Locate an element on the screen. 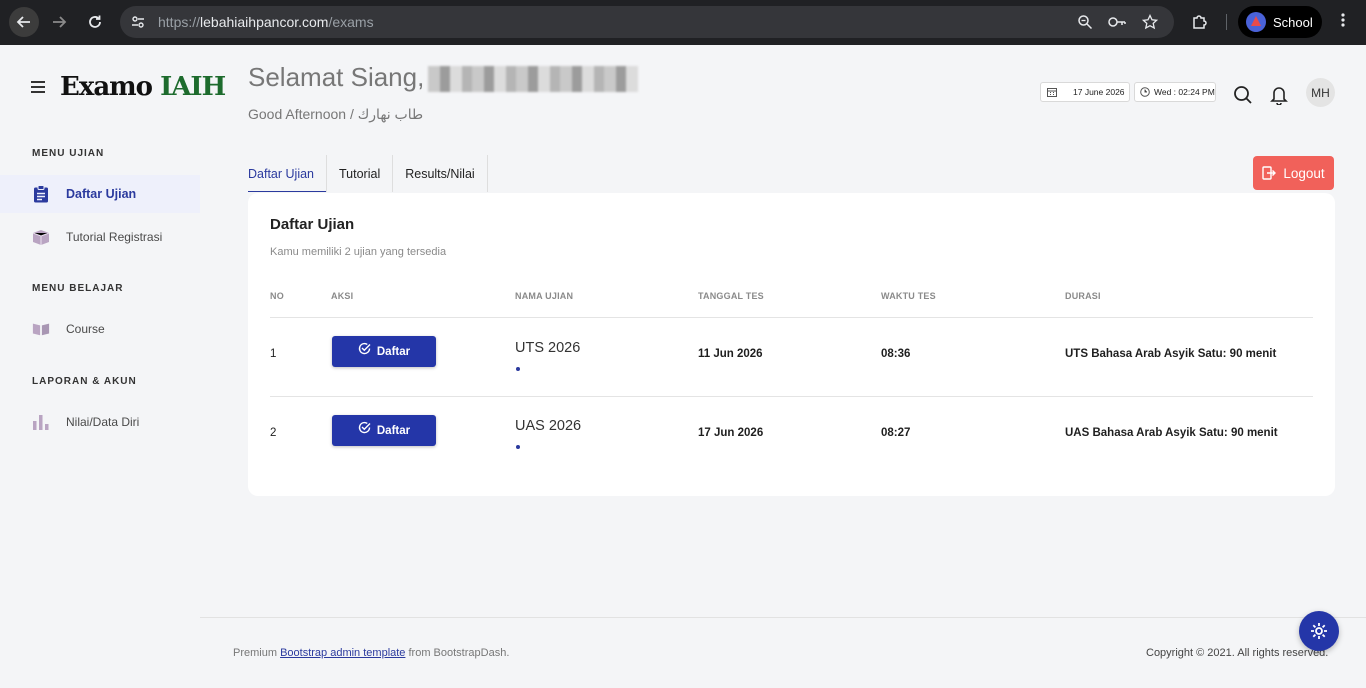  clock-icon is located at coordinates (1145, 92).